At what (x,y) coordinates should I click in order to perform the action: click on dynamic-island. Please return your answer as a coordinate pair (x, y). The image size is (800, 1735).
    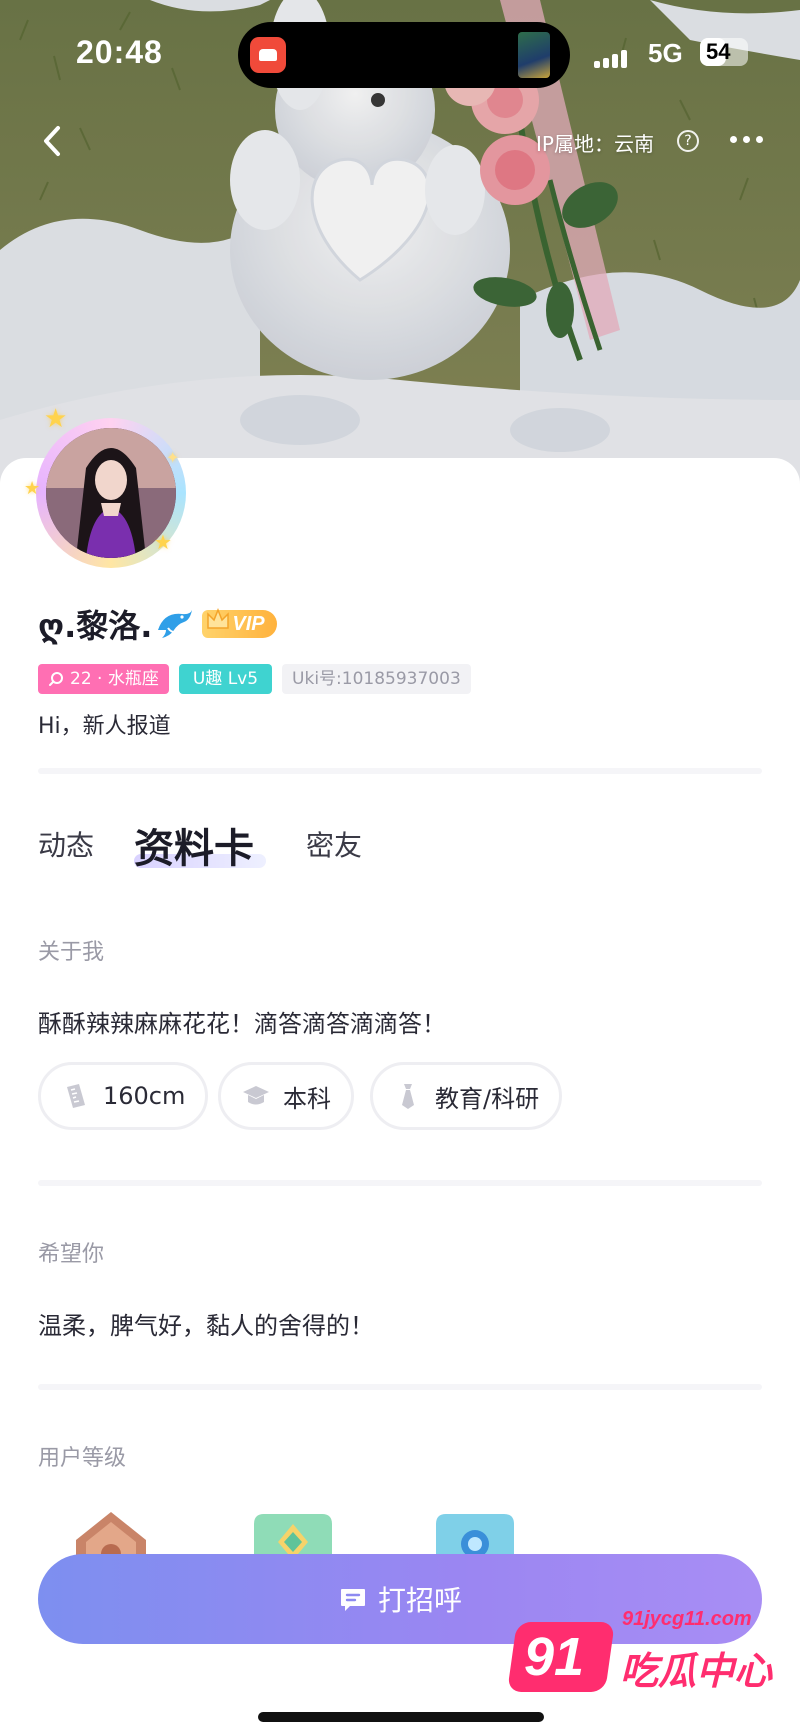
    Looking at the image, I should click on (404, 55).